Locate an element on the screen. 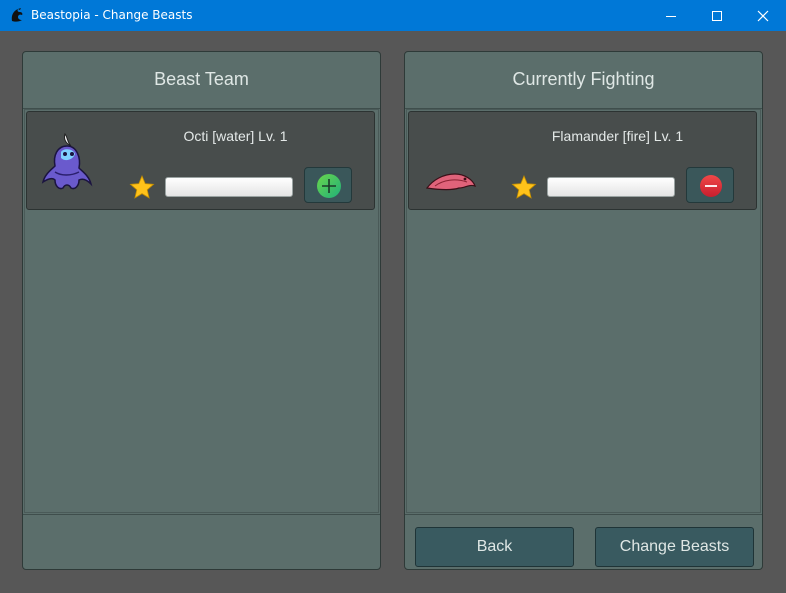 The height and width of the screenshot is (593, 786). add-beast-button is located at coordinates (328, 185).